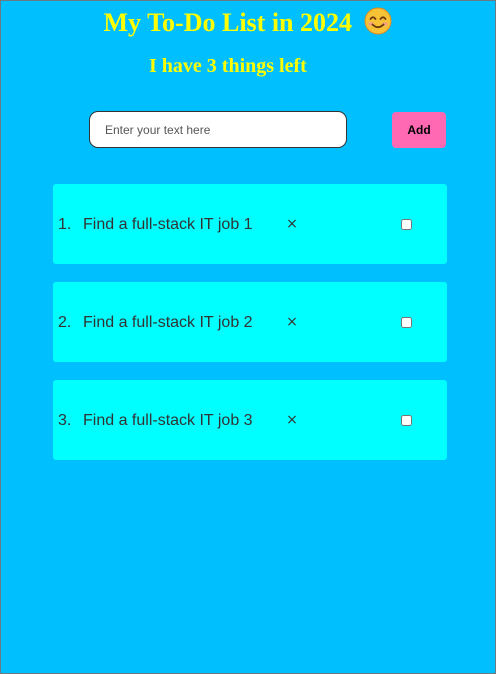 This screenshot has width=496, height=674. I want to click on todo-item-number: 1., so click(65, 224).